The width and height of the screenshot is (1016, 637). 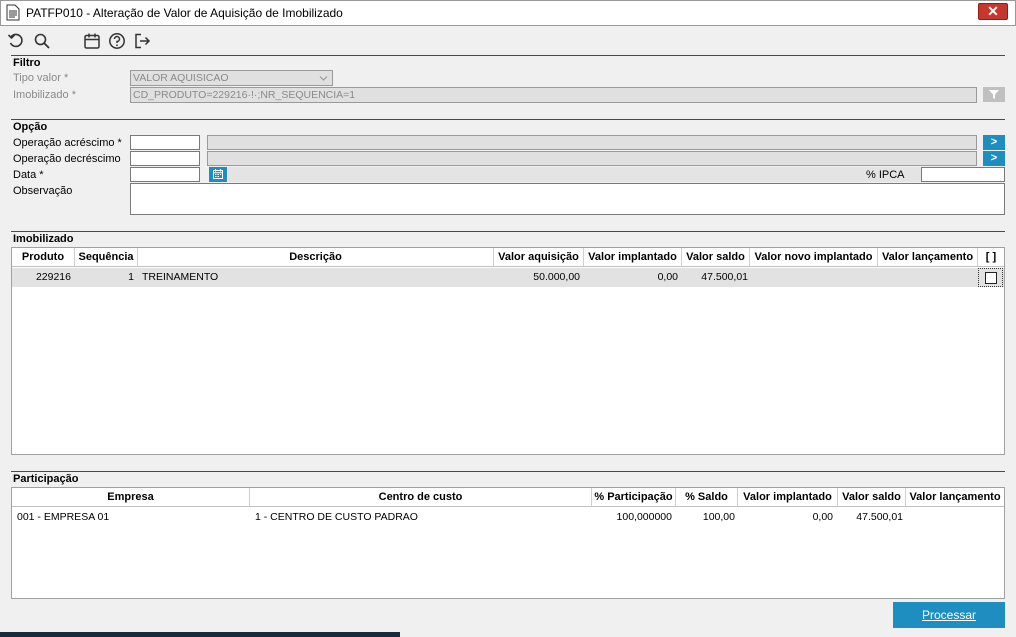 I want to click on row-checkbox, so click(x=991, y=278).